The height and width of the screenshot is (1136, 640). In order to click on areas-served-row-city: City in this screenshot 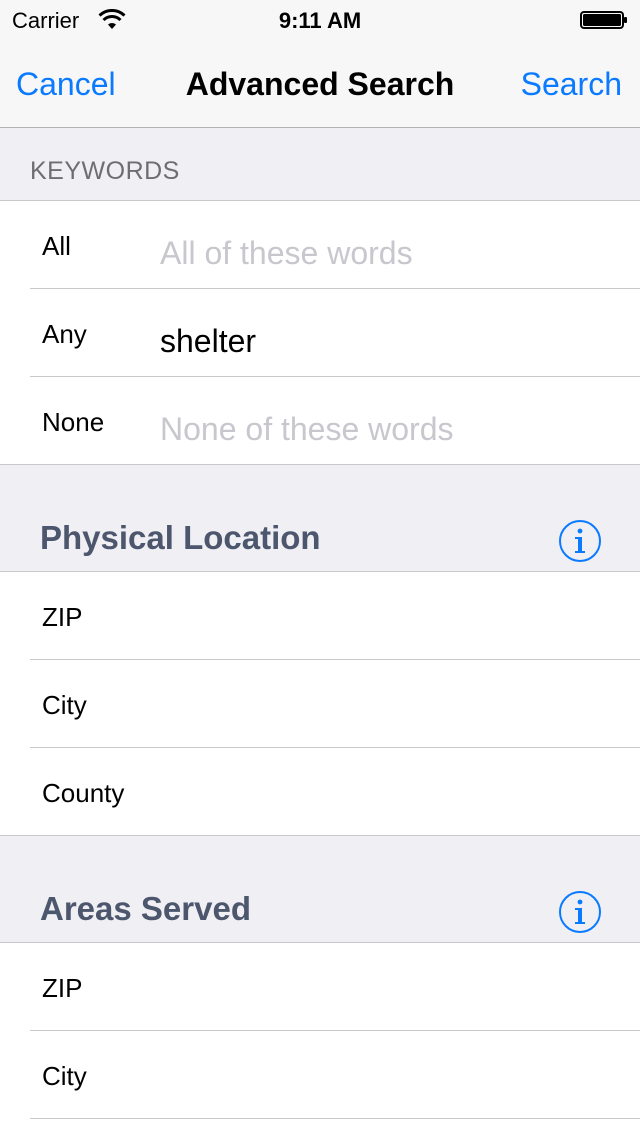, I will do `click(335, 1075)`.